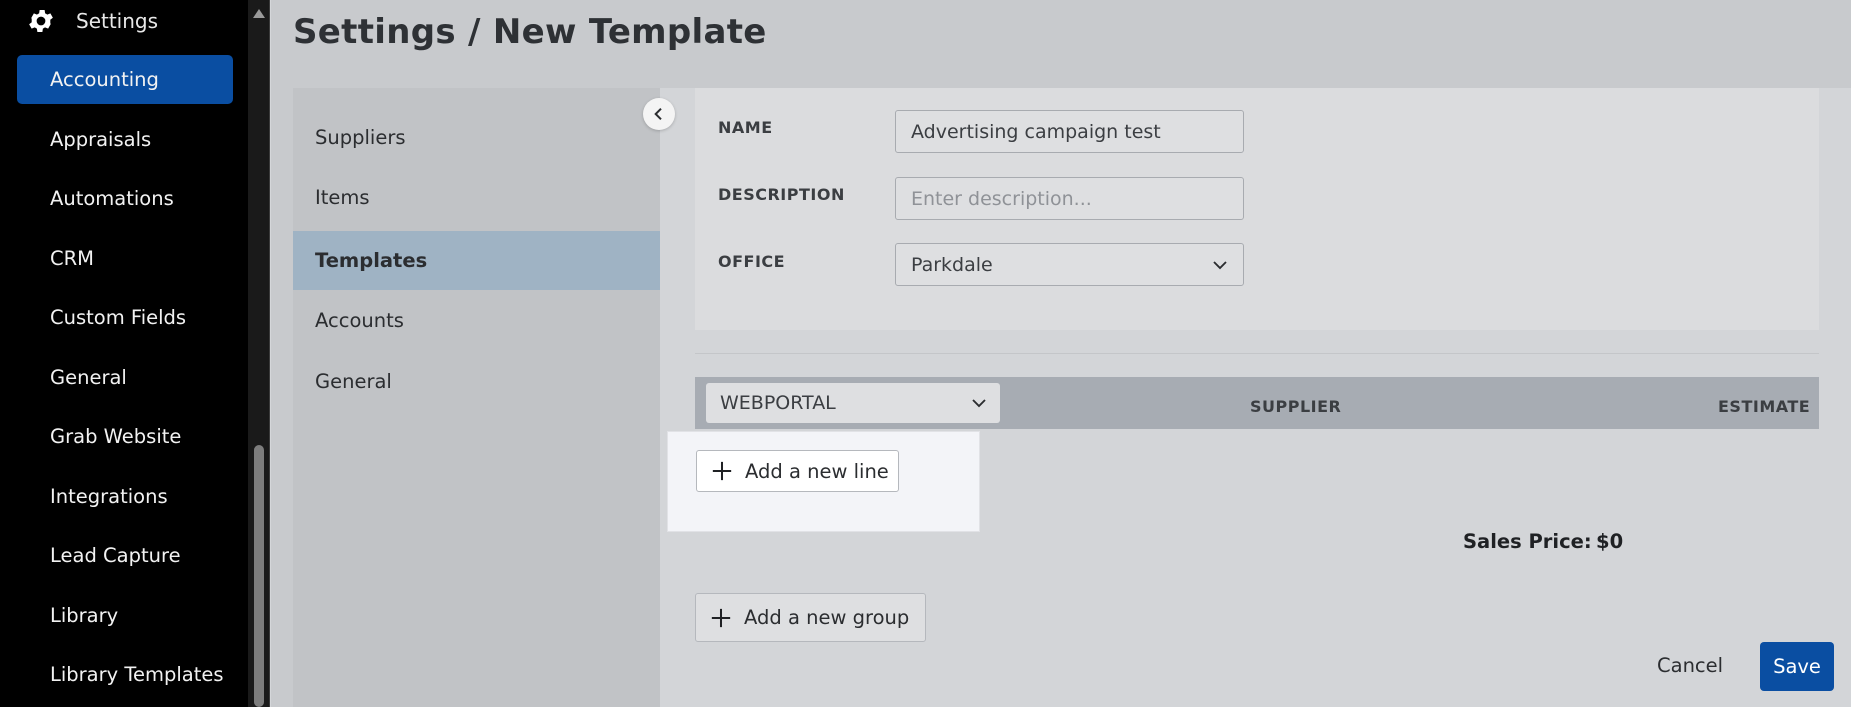 The image size is (1851, 707). What do you see at coordinates (1036, 131) in the screenshot?
I see `name-value: Advertising campaign test` at bounding box center [1036, 131].